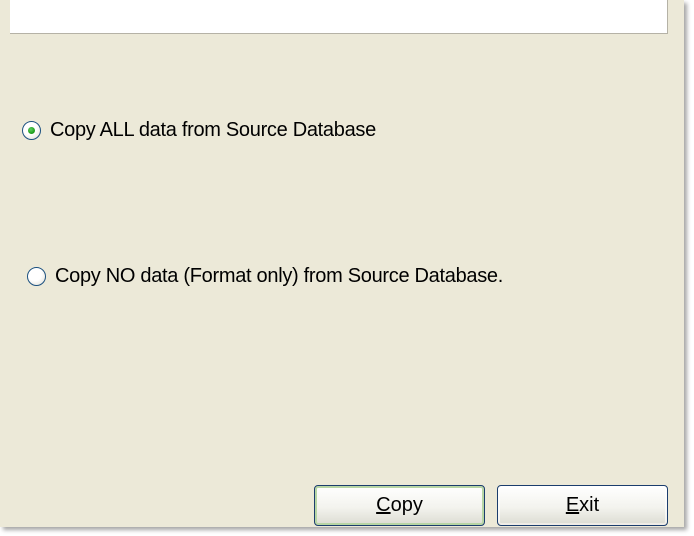 This screenshot has height=536, width=694. What do you see at coordinates (213, 130) in the screenshot?
I see `copy-all-label: Copy ALL data from Source Database` at bounding box center [213, 130].